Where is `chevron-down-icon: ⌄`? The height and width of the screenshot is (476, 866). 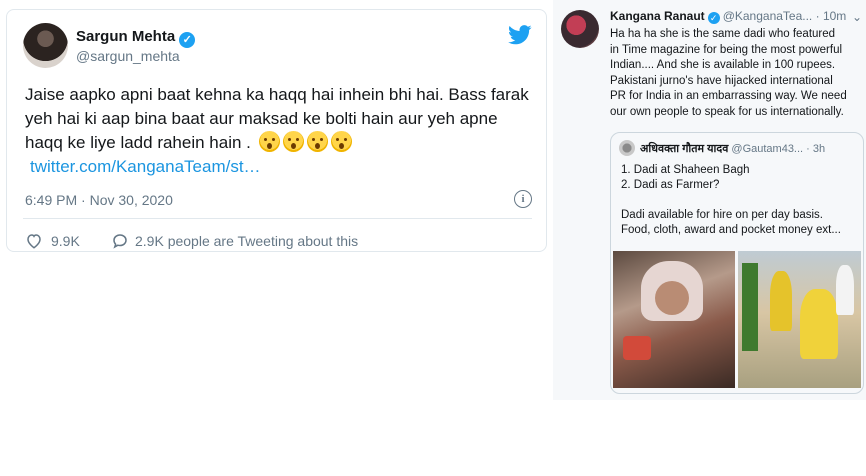
chevron-down-icon: ⌄ is located at coordinates (856, 17).